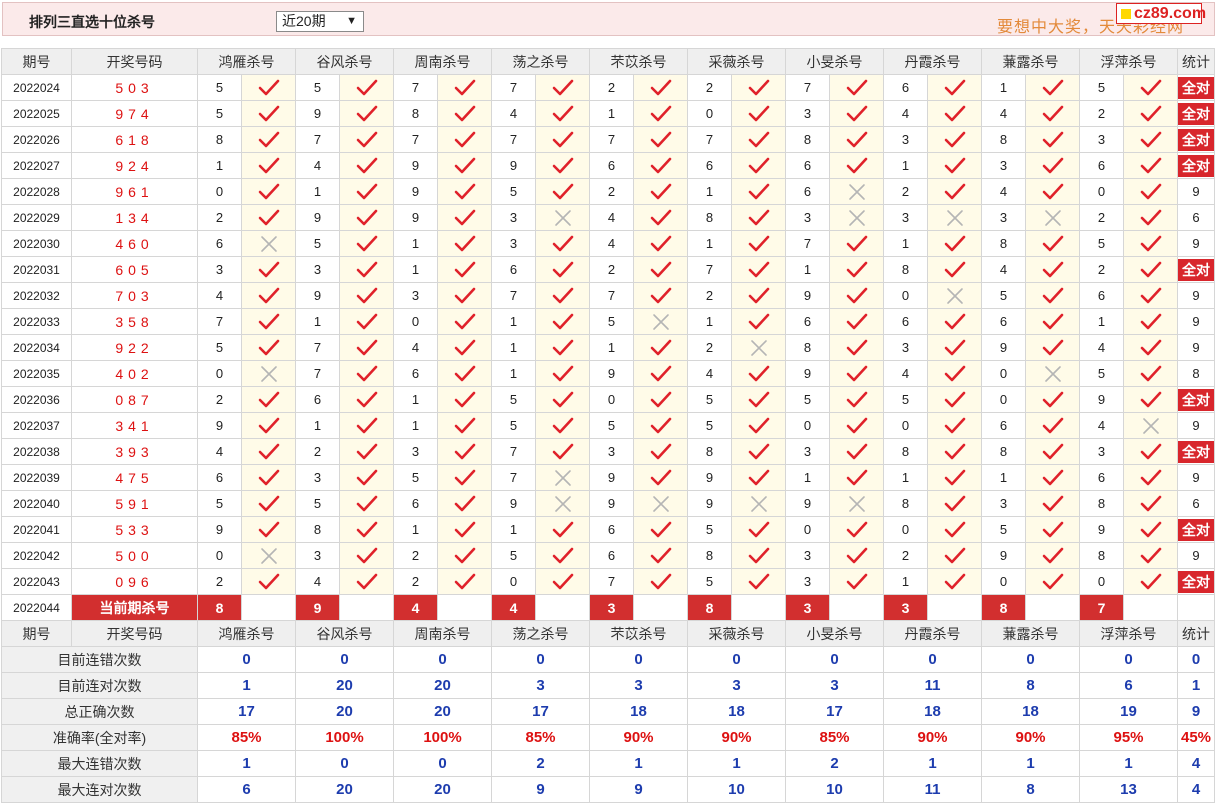 The image size is (1217, 811). What do you see at coordinates (1196, 165) in the screenshot?
I see `all-correct-badge: 全对` at bounding box center [1196, 165].